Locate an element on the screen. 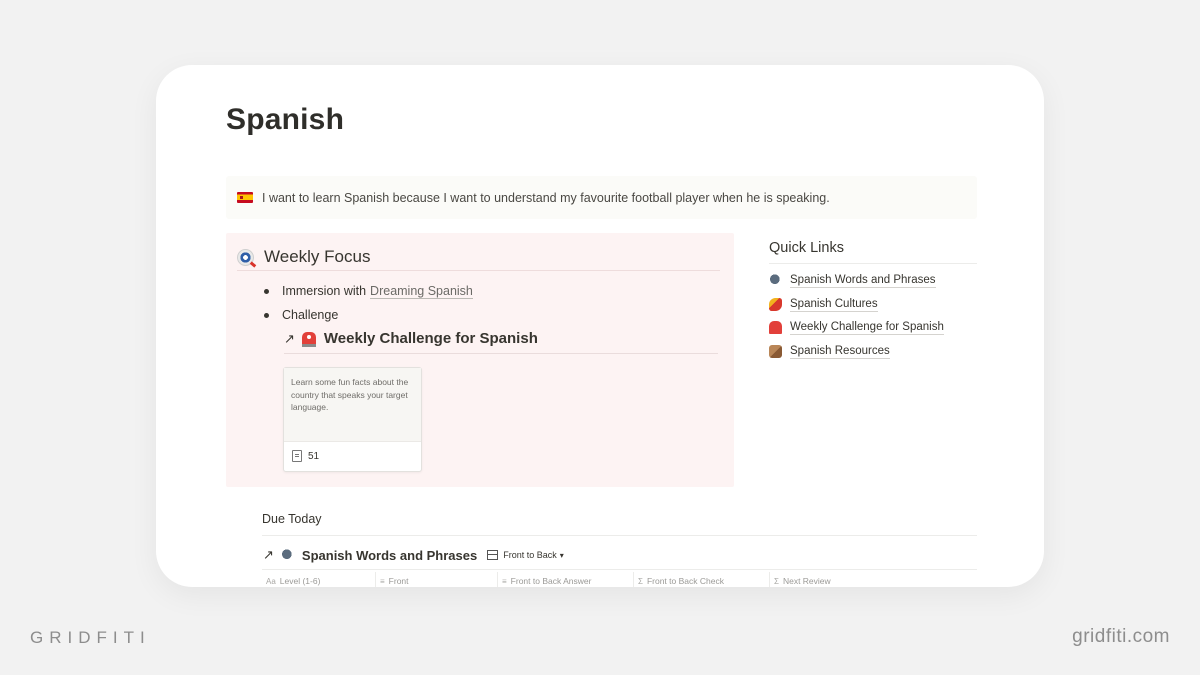  linked-database-header: ↗ Weekly Challenge for Spanish is located at coordinates (501, 339).